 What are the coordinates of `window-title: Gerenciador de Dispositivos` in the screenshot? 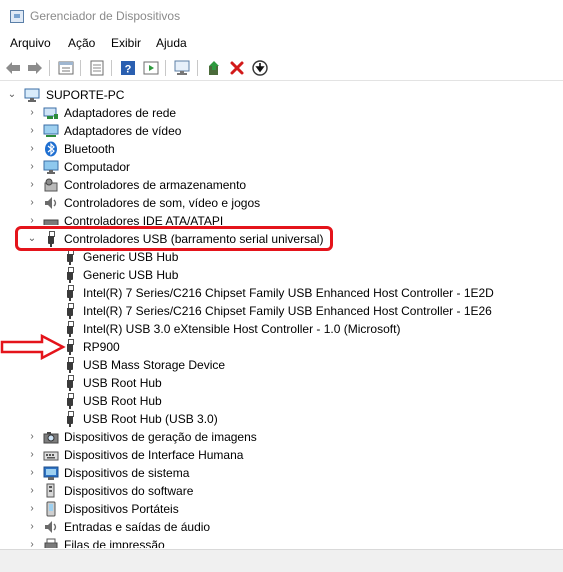 It's located at (105, 16).